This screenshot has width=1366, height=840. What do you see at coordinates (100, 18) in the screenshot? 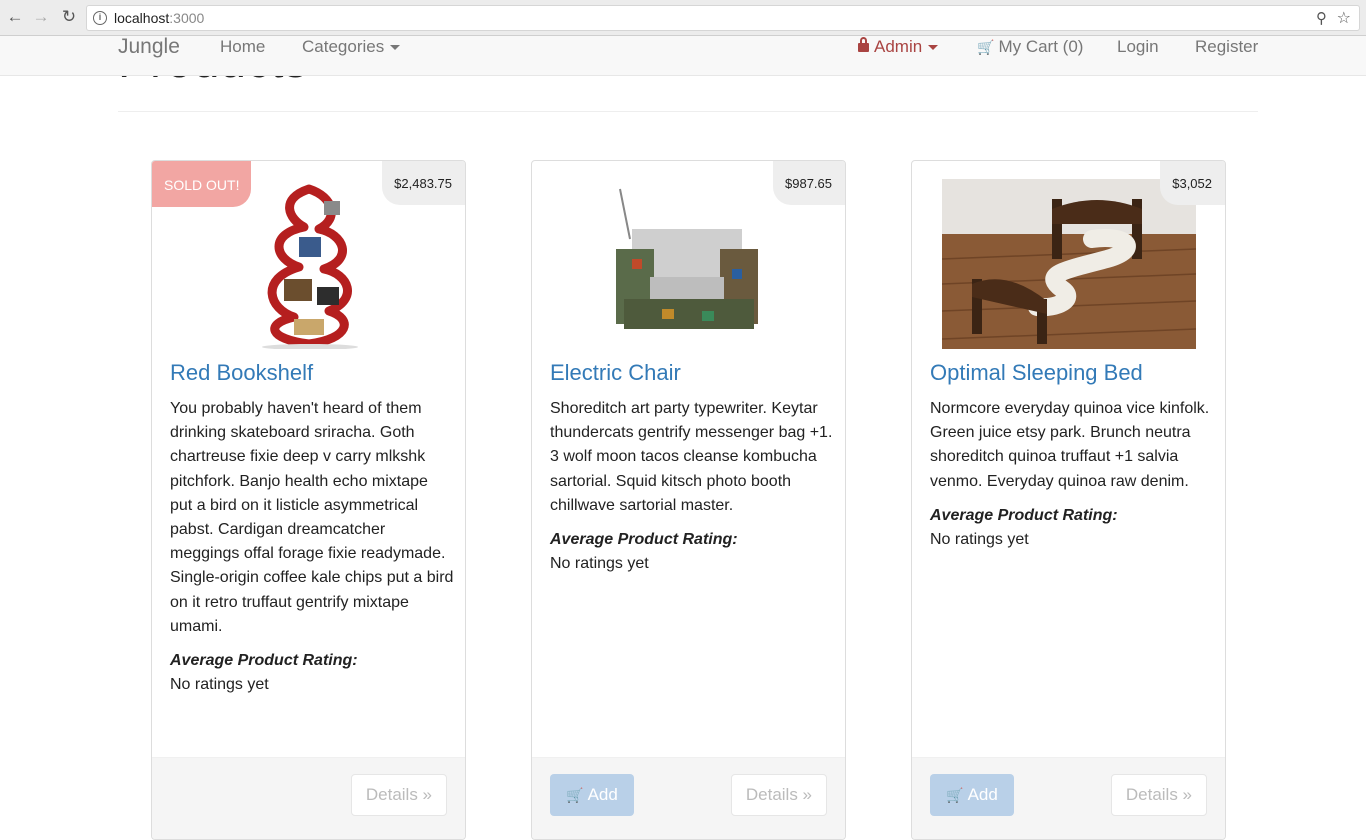
I see `info-icon: i` at bounding box center [100, 18].